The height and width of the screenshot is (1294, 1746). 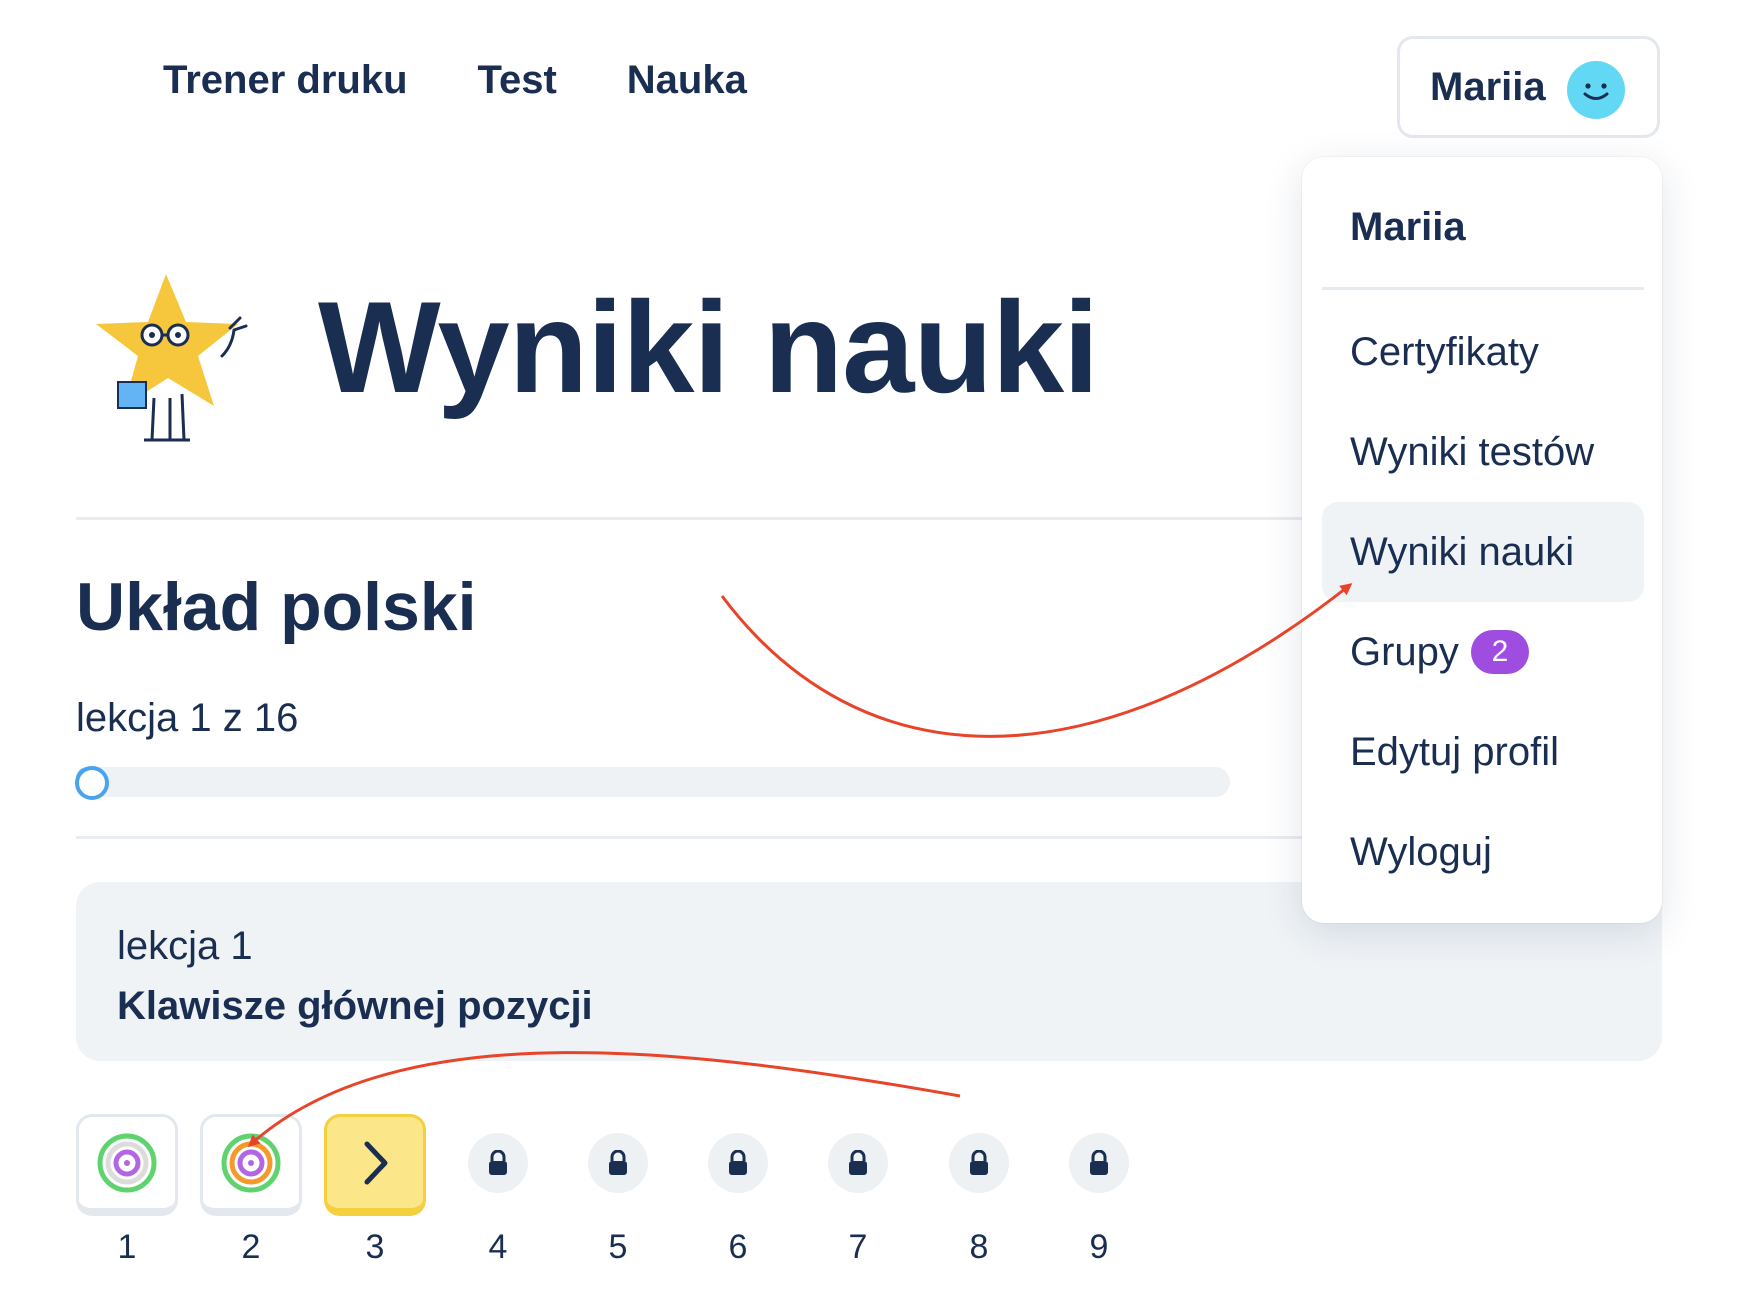 I want to click on menu-item-wyniki-nauki: Wyniki nauki, so click(x=1483, y=552).